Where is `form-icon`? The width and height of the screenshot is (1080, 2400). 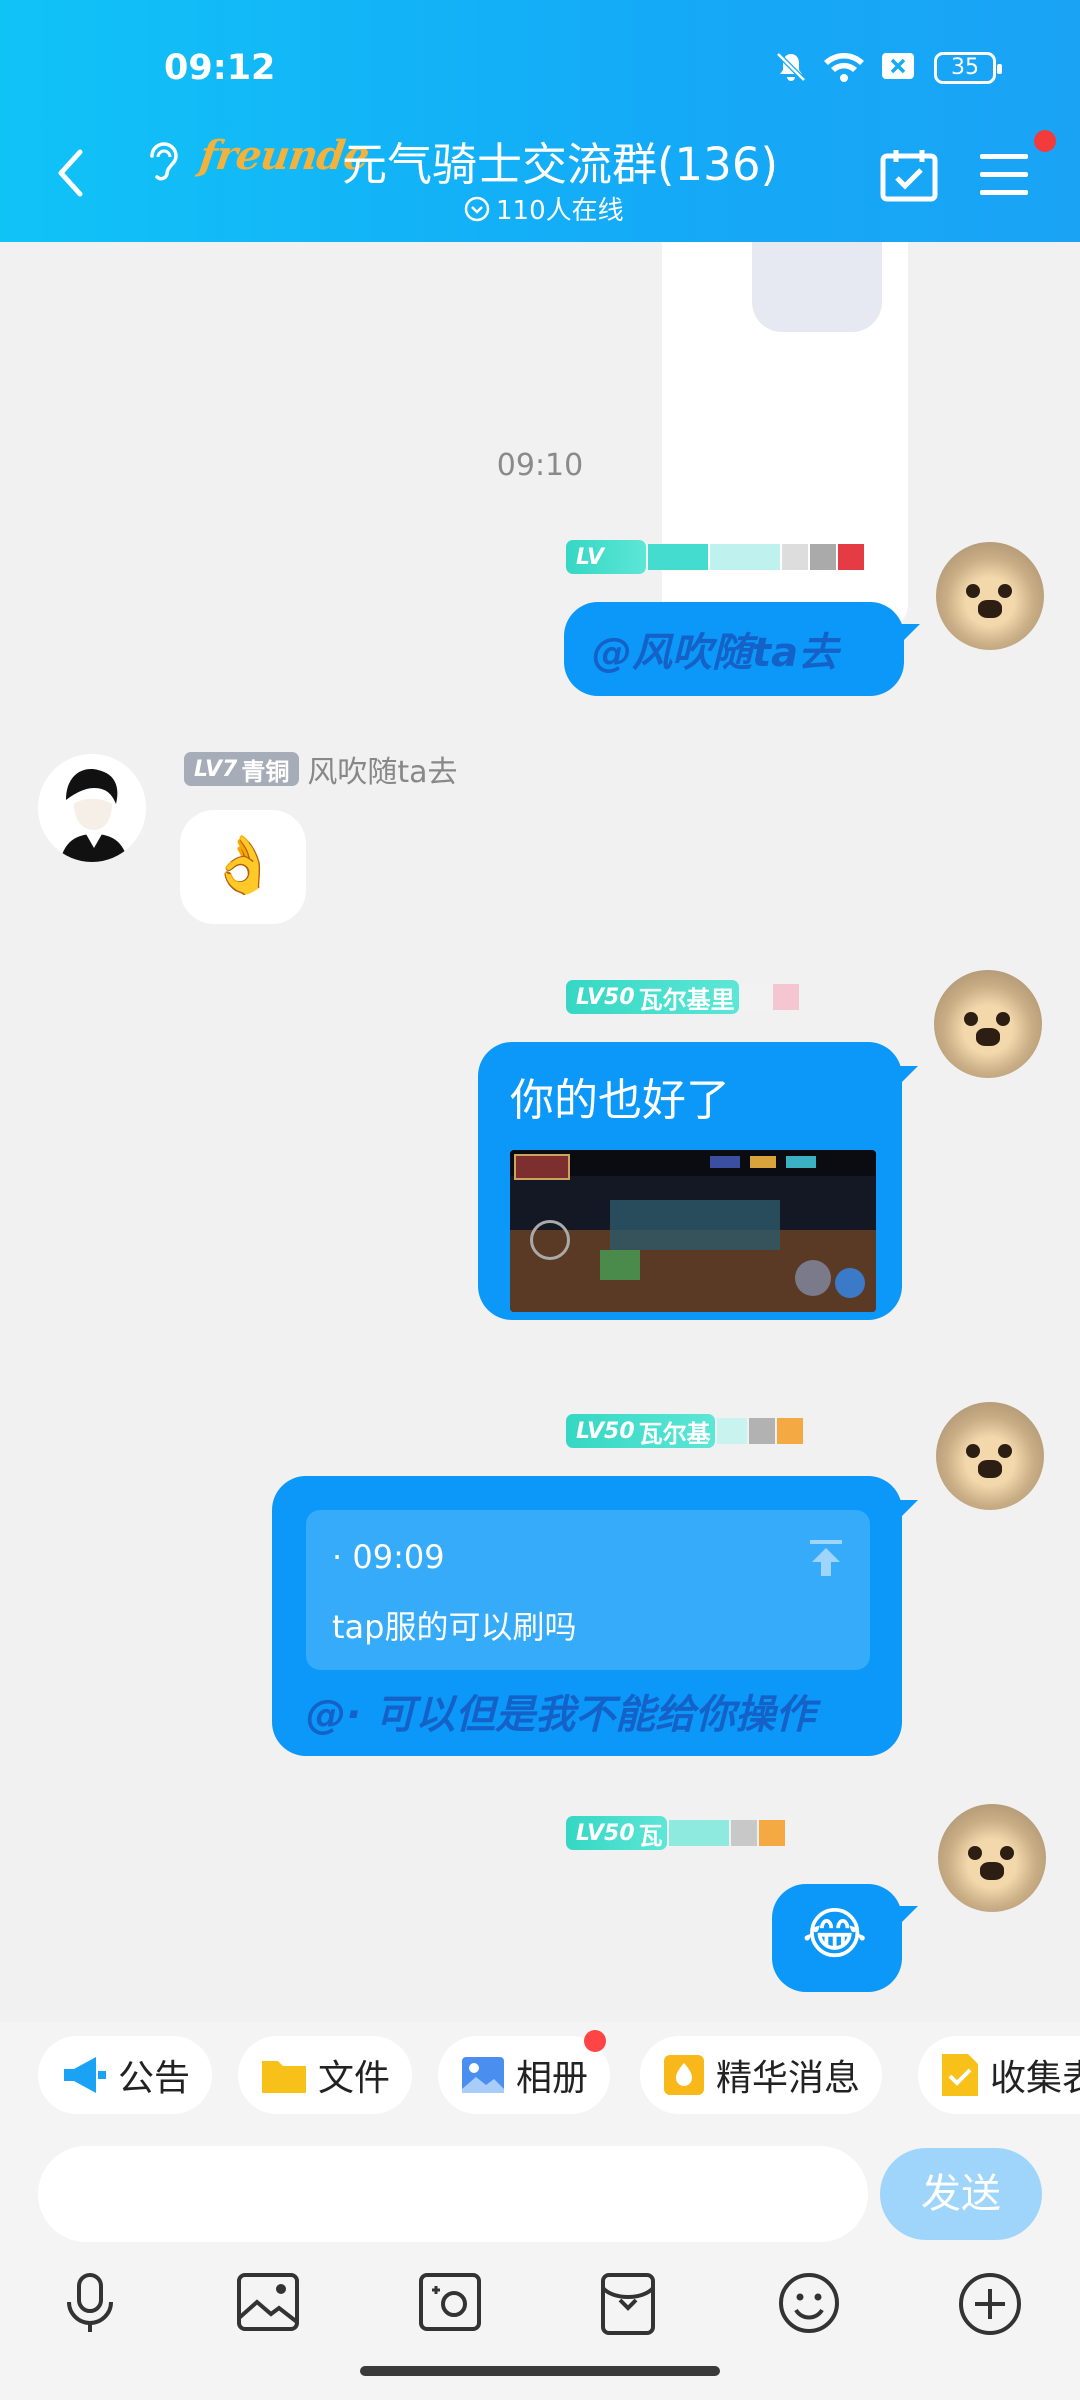
form-icon is located at coordinates (960, 2075).